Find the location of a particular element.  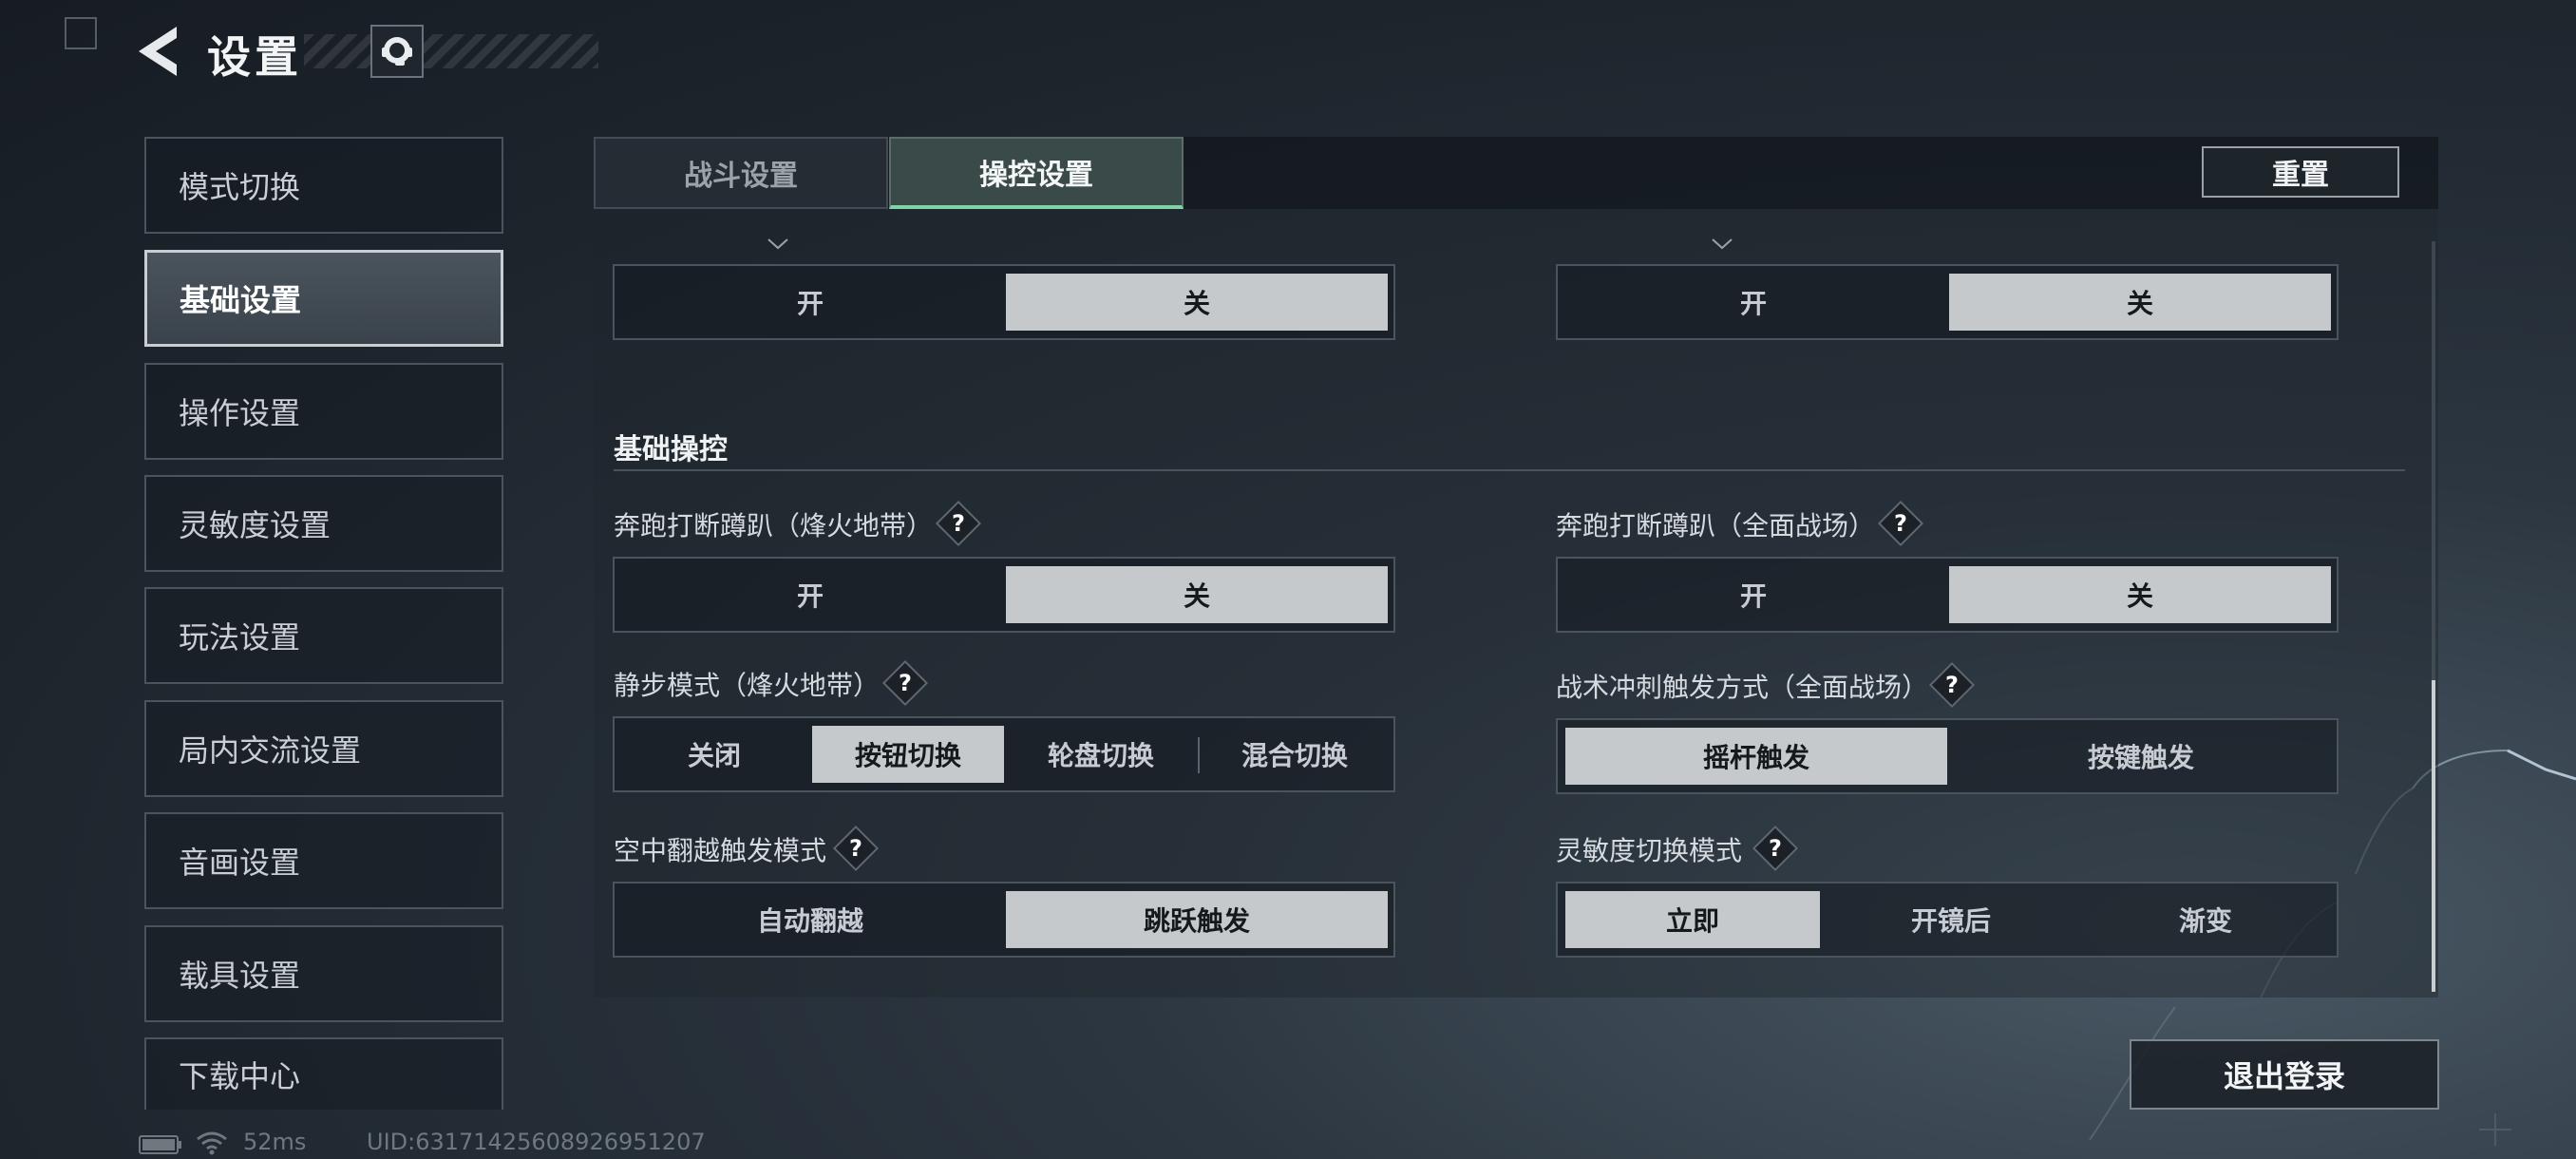

sidebar-item-label: 音画设置 is located at coordinates (240, 863).